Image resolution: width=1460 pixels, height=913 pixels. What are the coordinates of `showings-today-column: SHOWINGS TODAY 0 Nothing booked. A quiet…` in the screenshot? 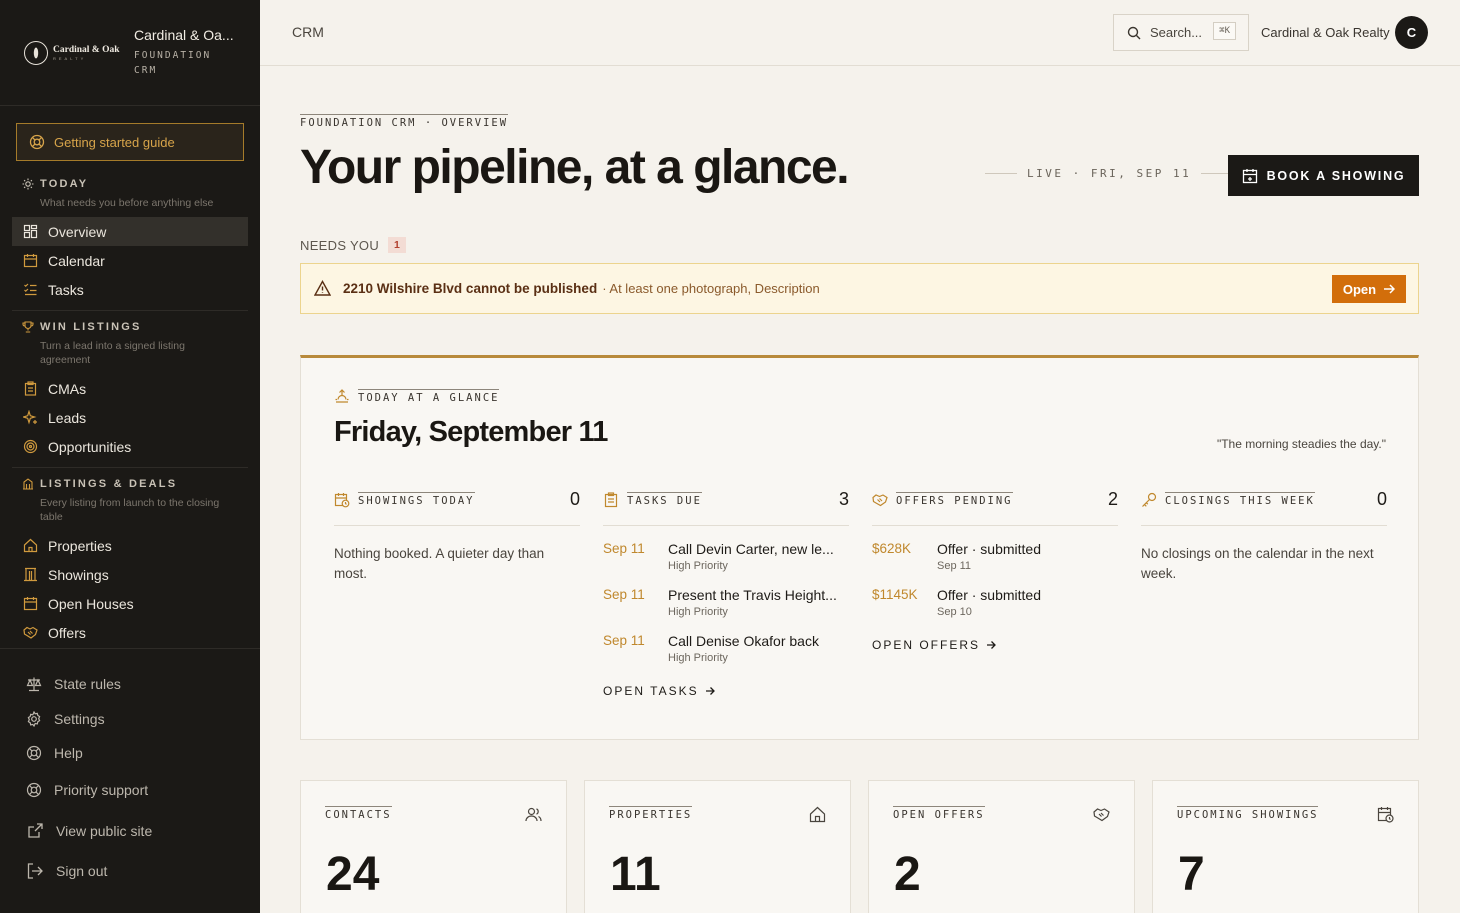 It's located at (457, 535).